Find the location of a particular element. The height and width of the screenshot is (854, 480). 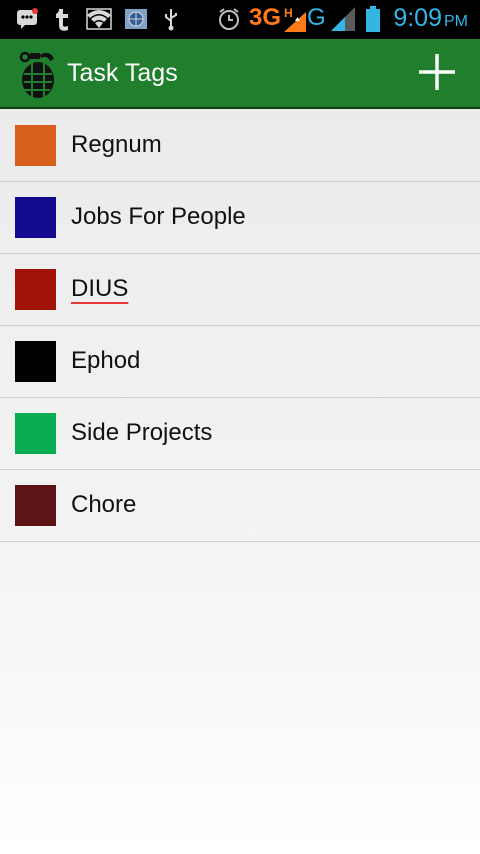

grenade-icon is located at coordinates (39, 74).